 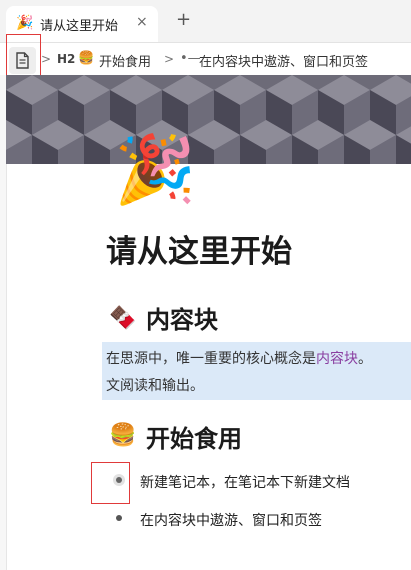 I want to click on section-heading-get-started: 开始食用, so click(x=194, y=436).